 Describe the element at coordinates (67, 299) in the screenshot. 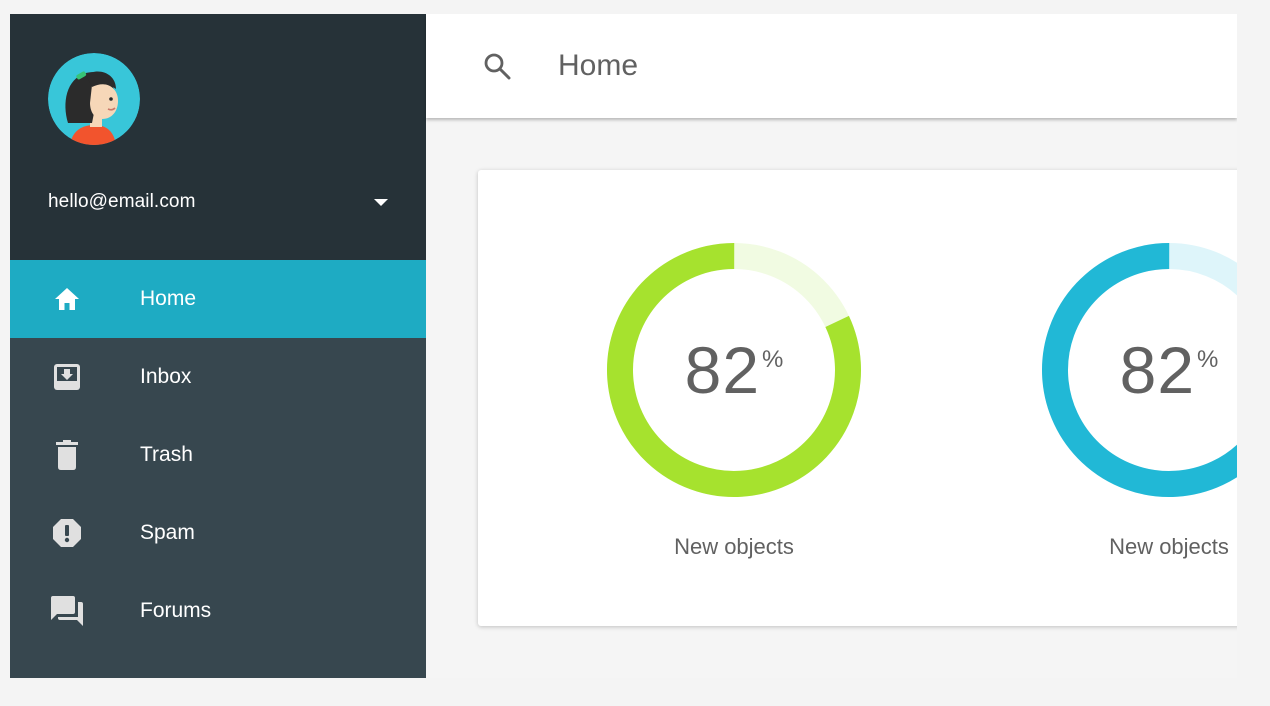

I see `home-icon` at that location.